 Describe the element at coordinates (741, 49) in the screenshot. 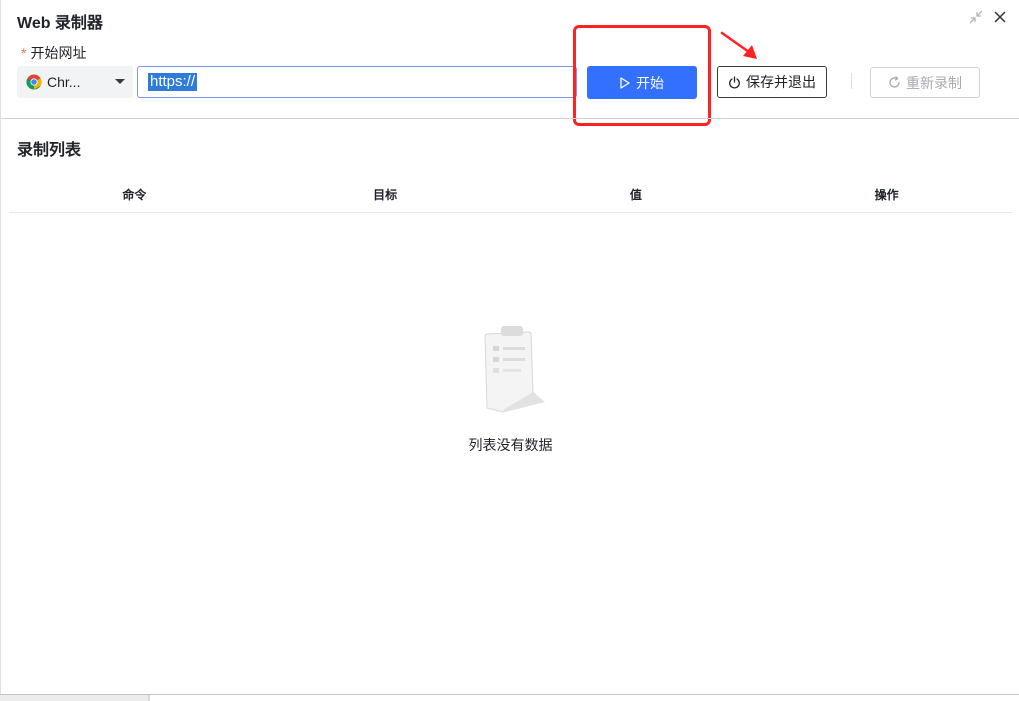

I see `arrow-annotation-icon` at that location.